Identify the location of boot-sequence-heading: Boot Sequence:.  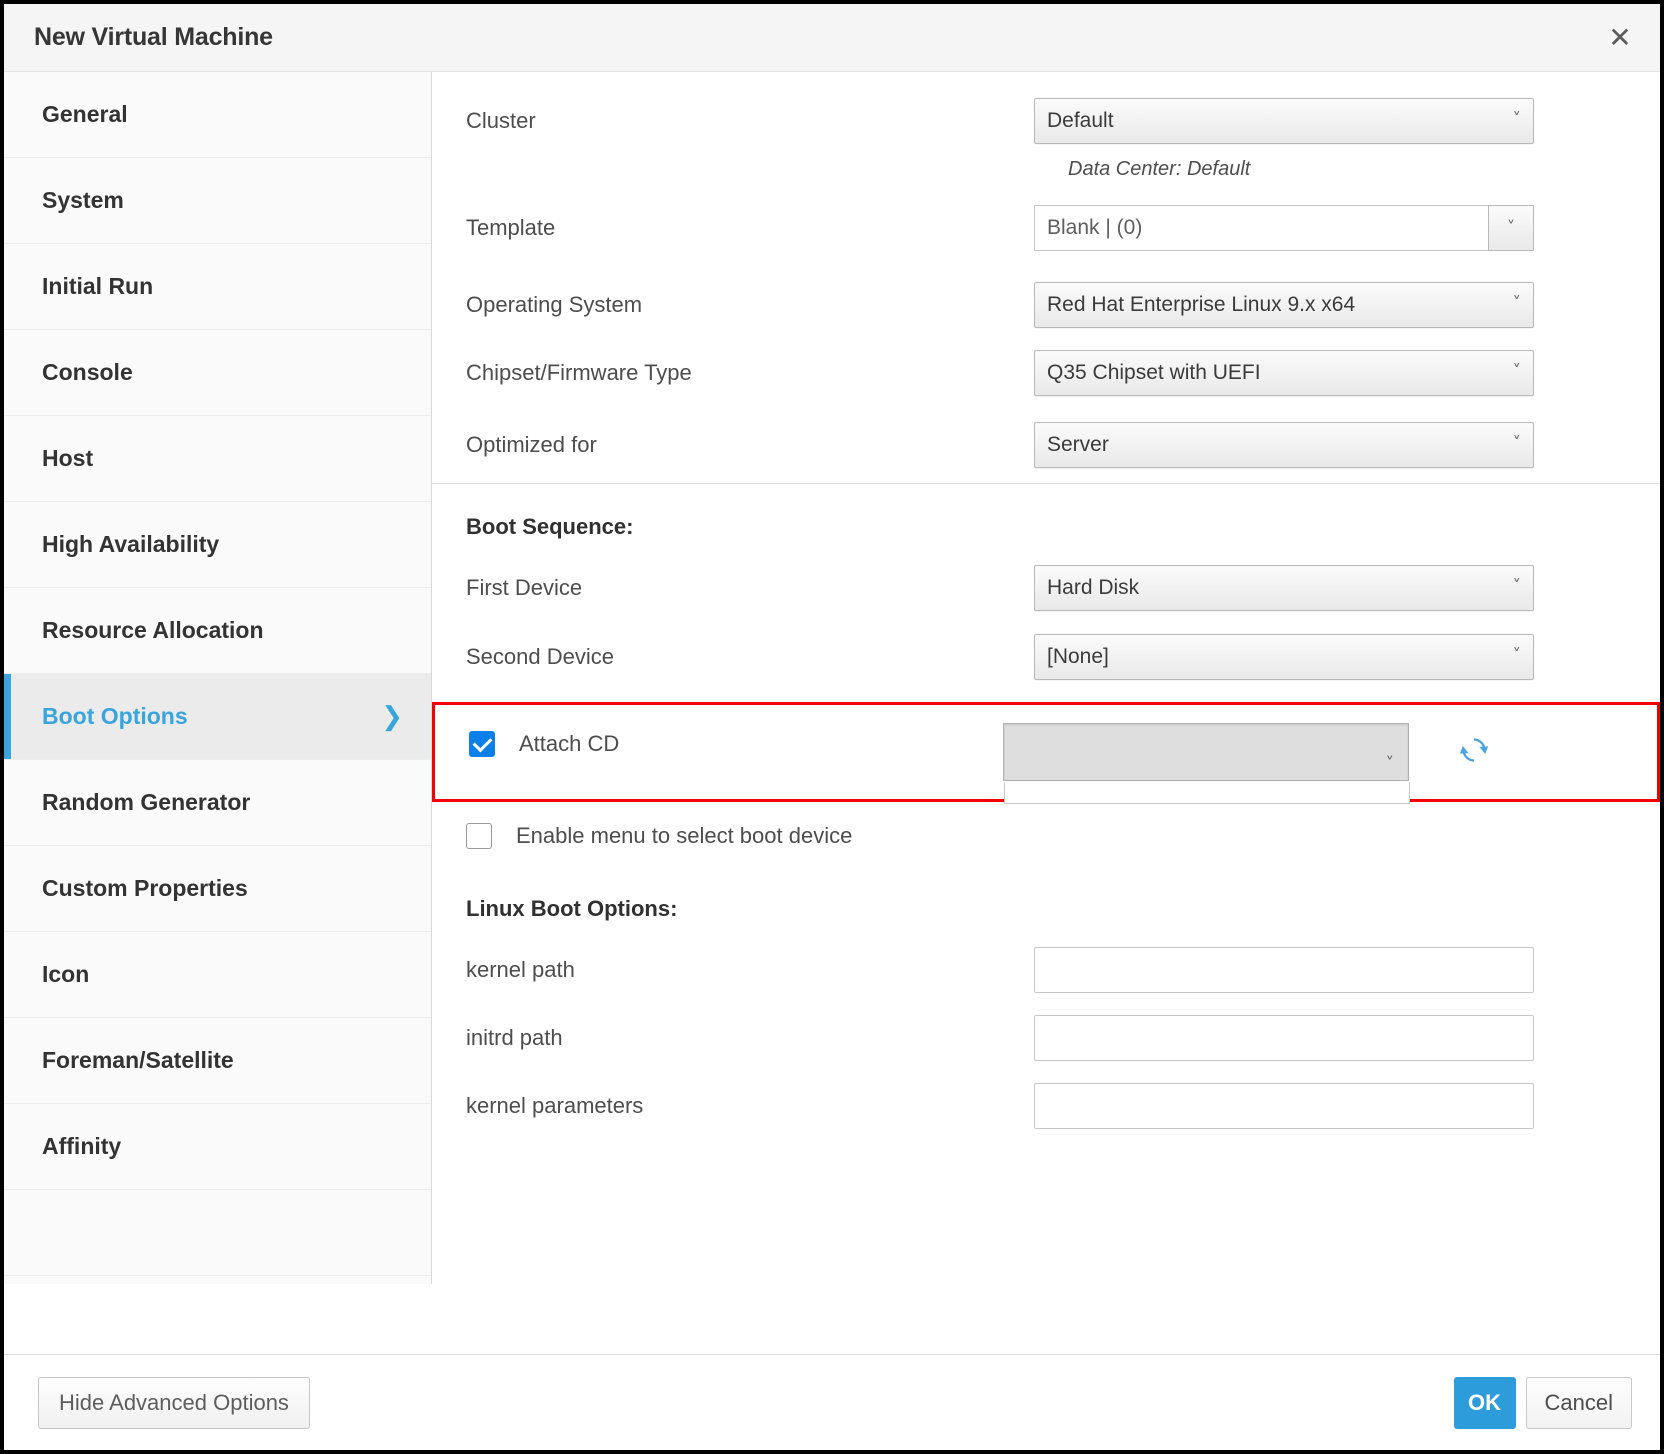
(550, 526).